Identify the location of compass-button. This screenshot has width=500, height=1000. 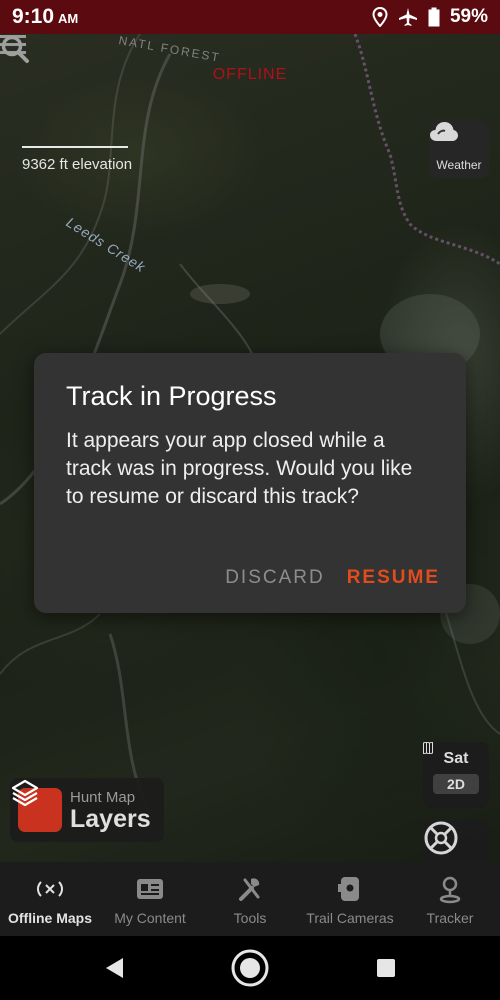
(456, 841).